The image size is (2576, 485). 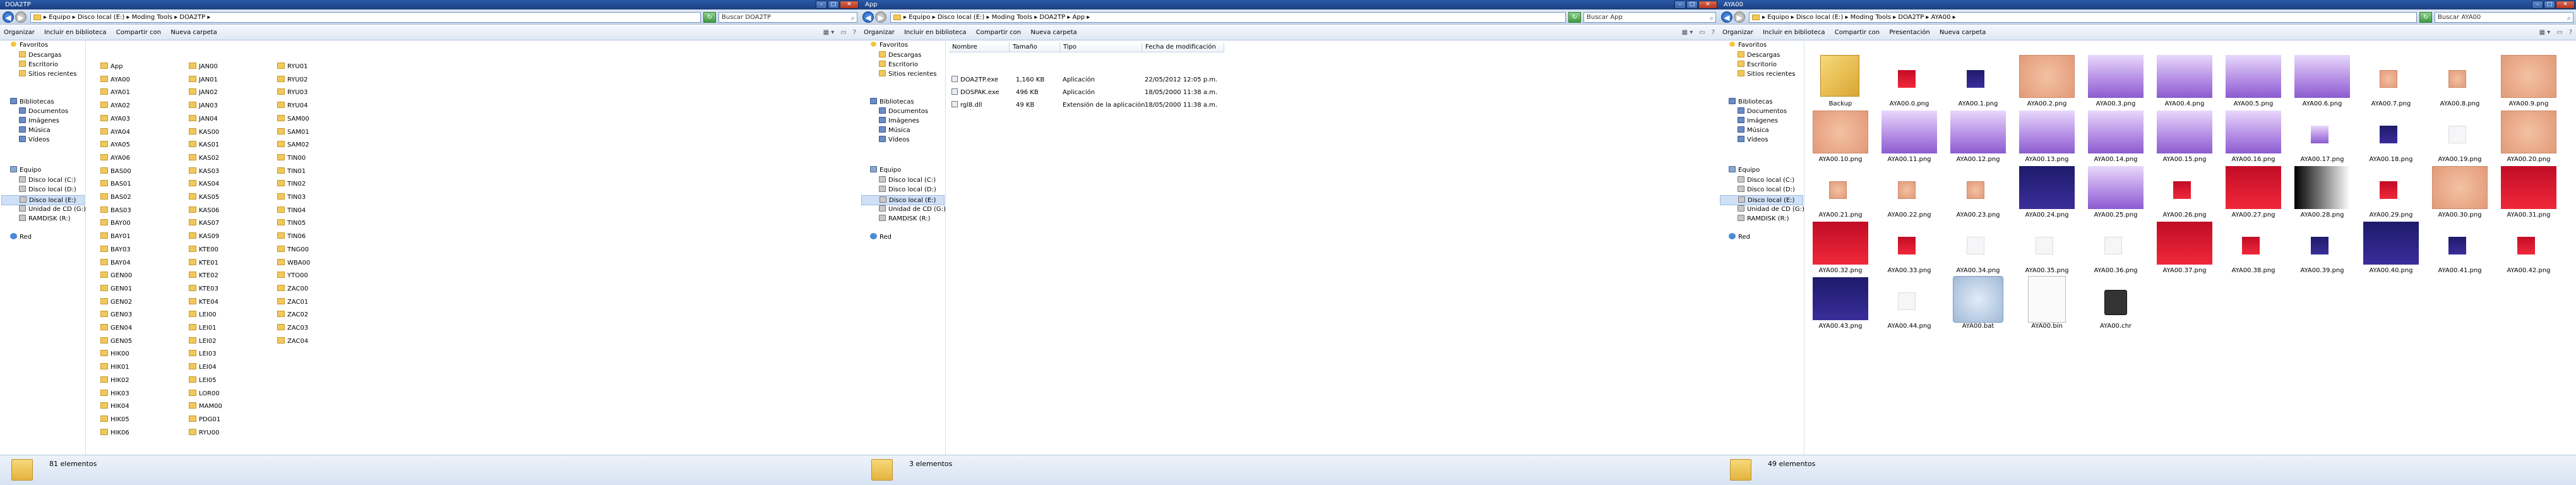 I want to click on column-header: Tipo, so click(x=1101, y=47).